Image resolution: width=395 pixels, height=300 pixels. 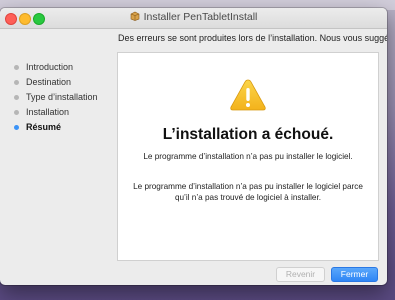 I want to click on sidebar-step-summary: Résumé, so click(x=64, y=127).